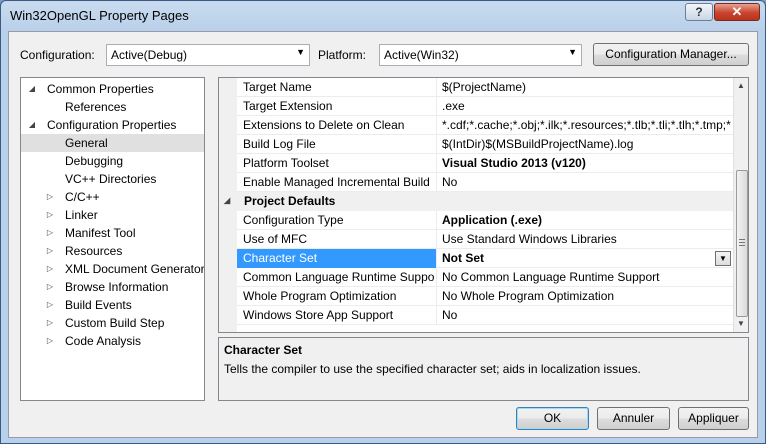 This screenshot has height=444, width=766. I want to click on property-row: Target Name $(ProjectName), so click(485, 87).